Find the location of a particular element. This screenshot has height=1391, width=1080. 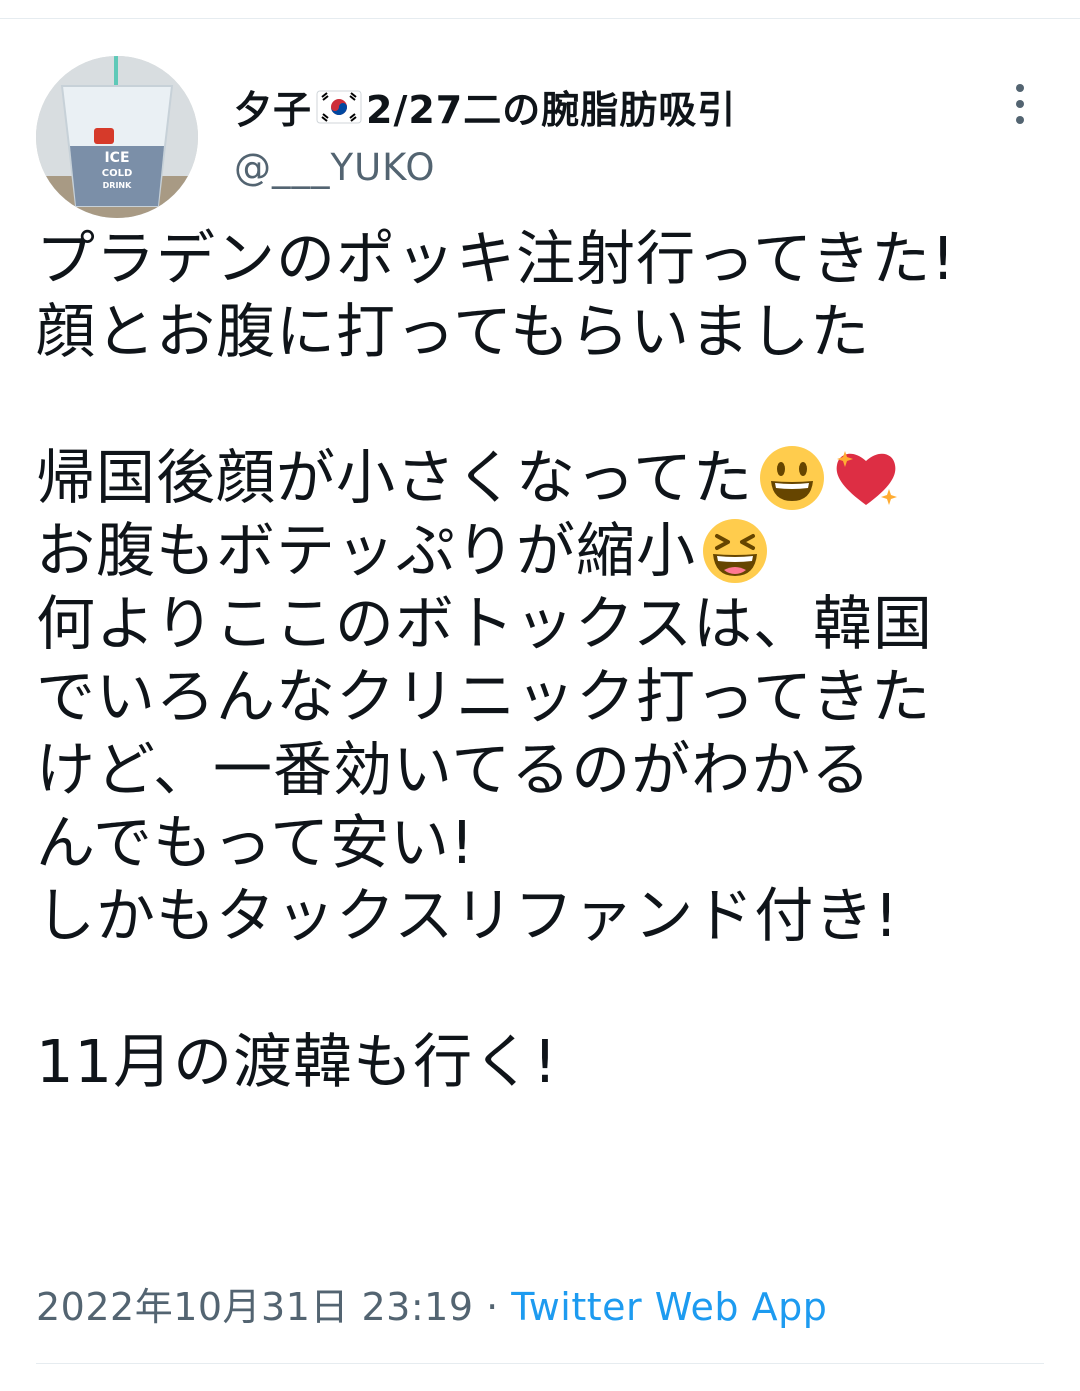

tweet-line-text: お腹もボテッぷりが縮小 is located at coordinates (366, 550).